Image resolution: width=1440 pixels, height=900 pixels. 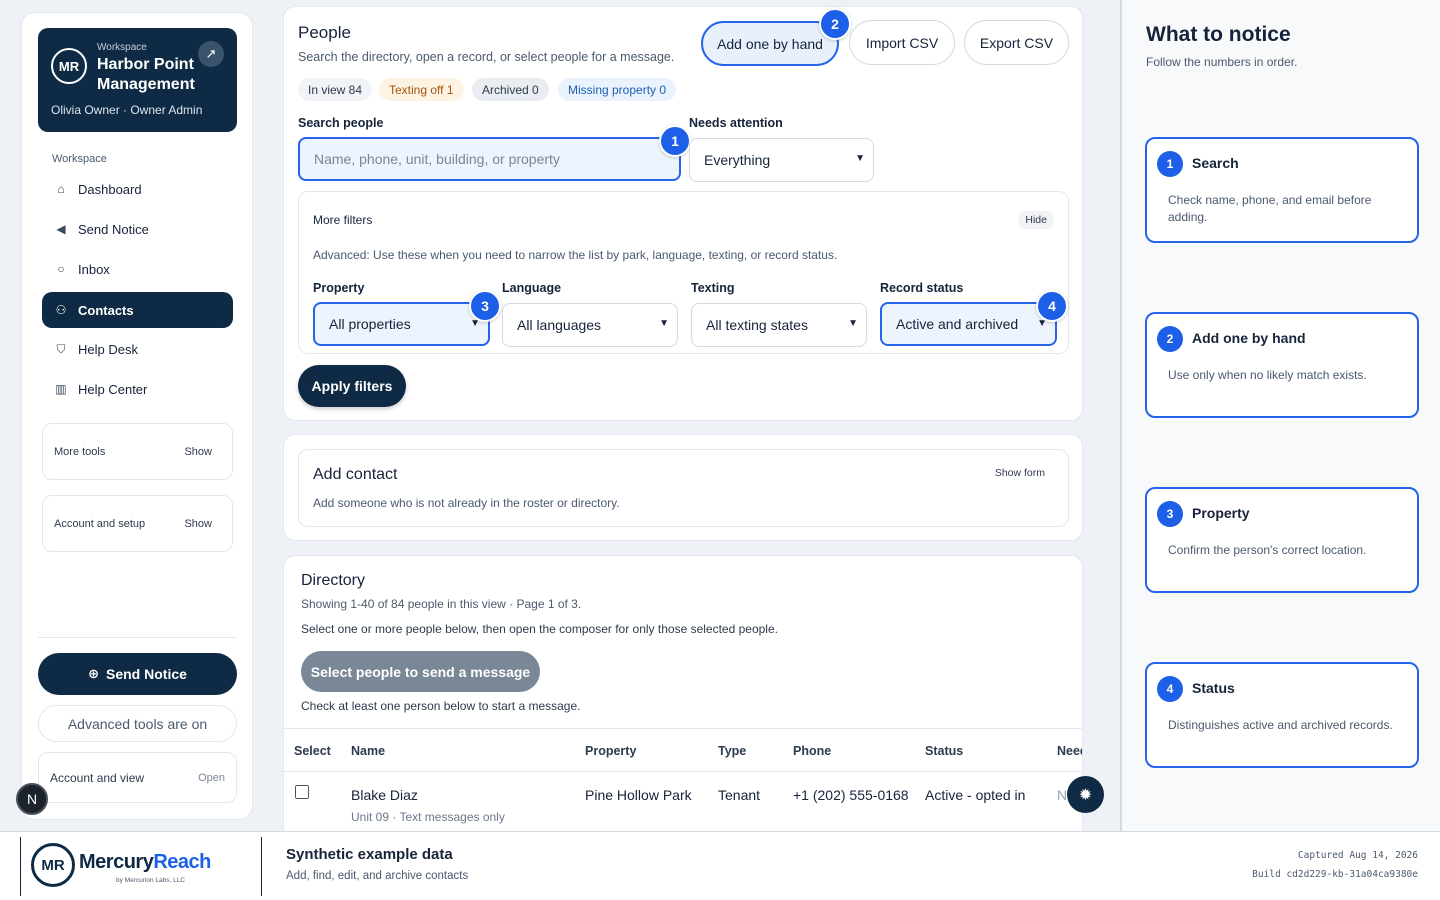 What do you see at coordinates (781, 160) in the screenshot?
I see `needs-attention-select: Everything ▼` at bounding box center [781, 160].